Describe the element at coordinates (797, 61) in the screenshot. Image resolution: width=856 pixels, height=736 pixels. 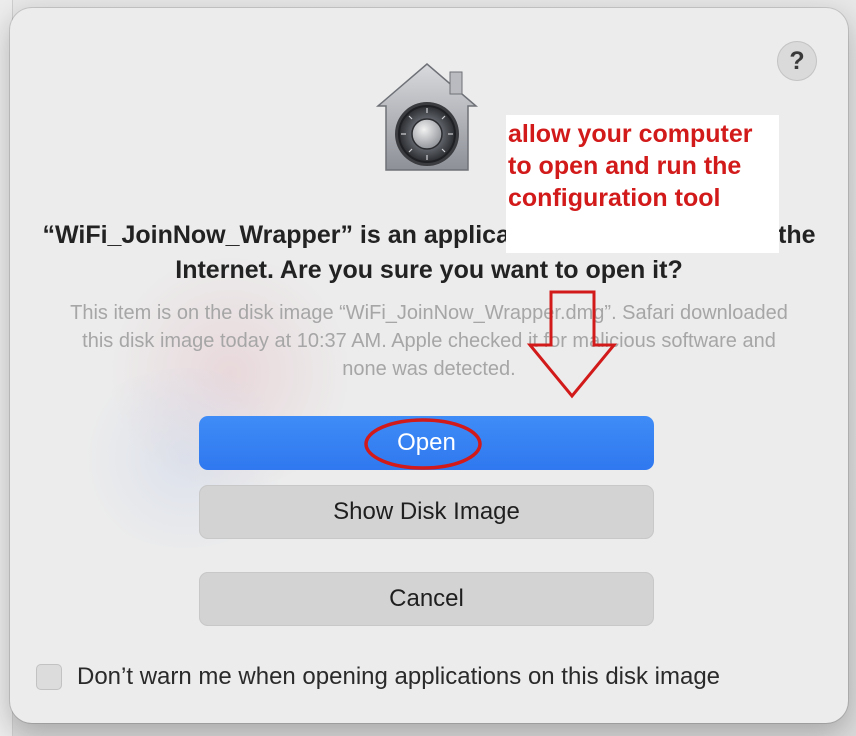
I see `help-button: ?` at that location.